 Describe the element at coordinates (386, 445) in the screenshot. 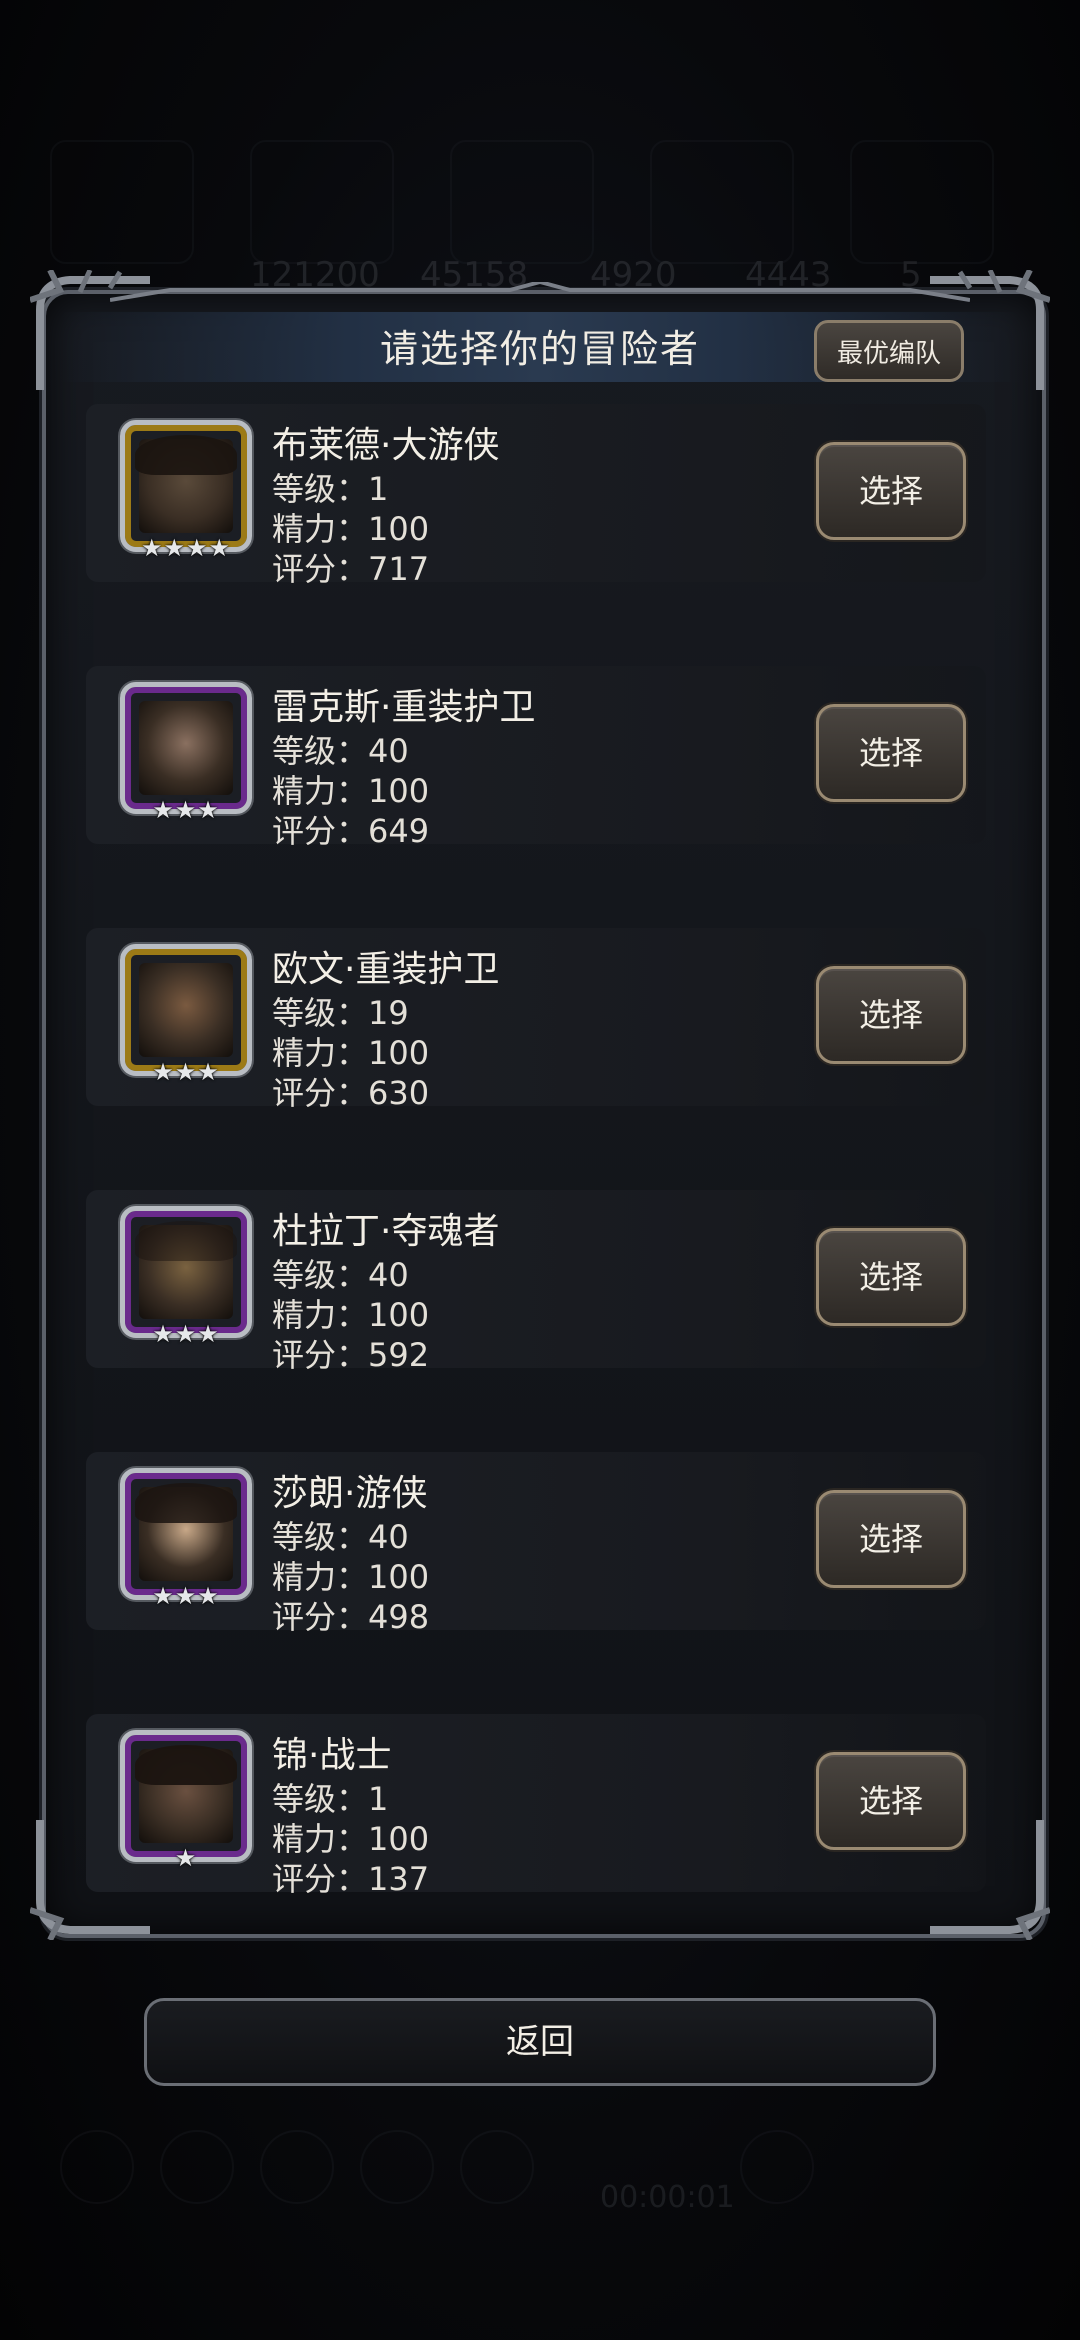

I see `adventurer-name: 布莱德·大游侠` at that location.